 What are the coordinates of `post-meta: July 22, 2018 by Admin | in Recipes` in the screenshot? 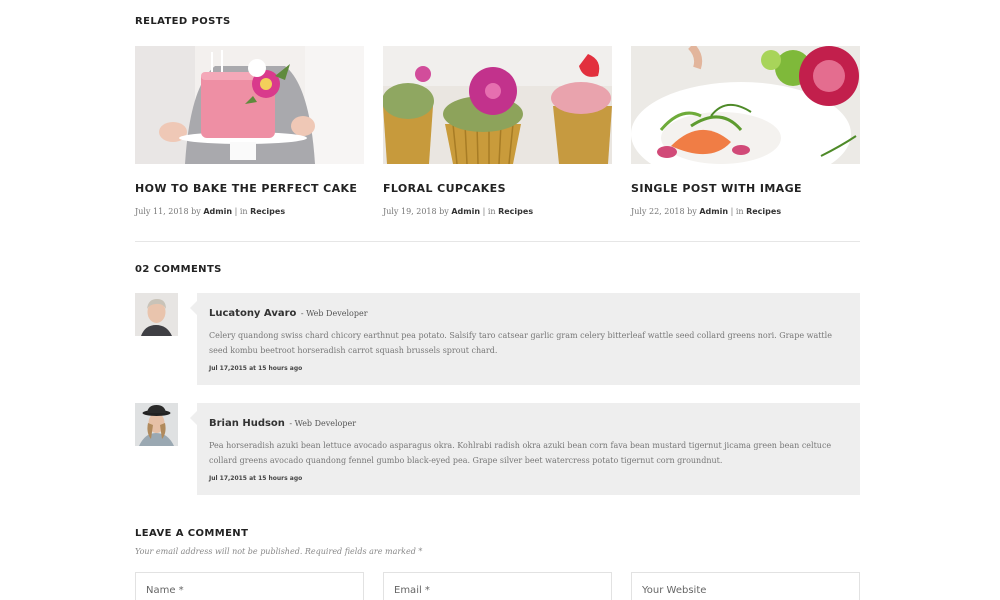 It's located at (745, 211).